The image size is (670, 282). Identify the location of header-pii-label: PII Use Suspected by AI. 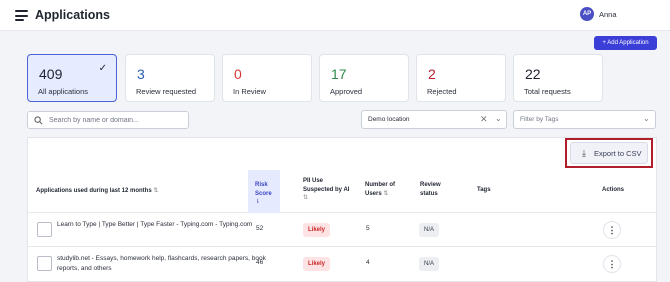
(326, 185).